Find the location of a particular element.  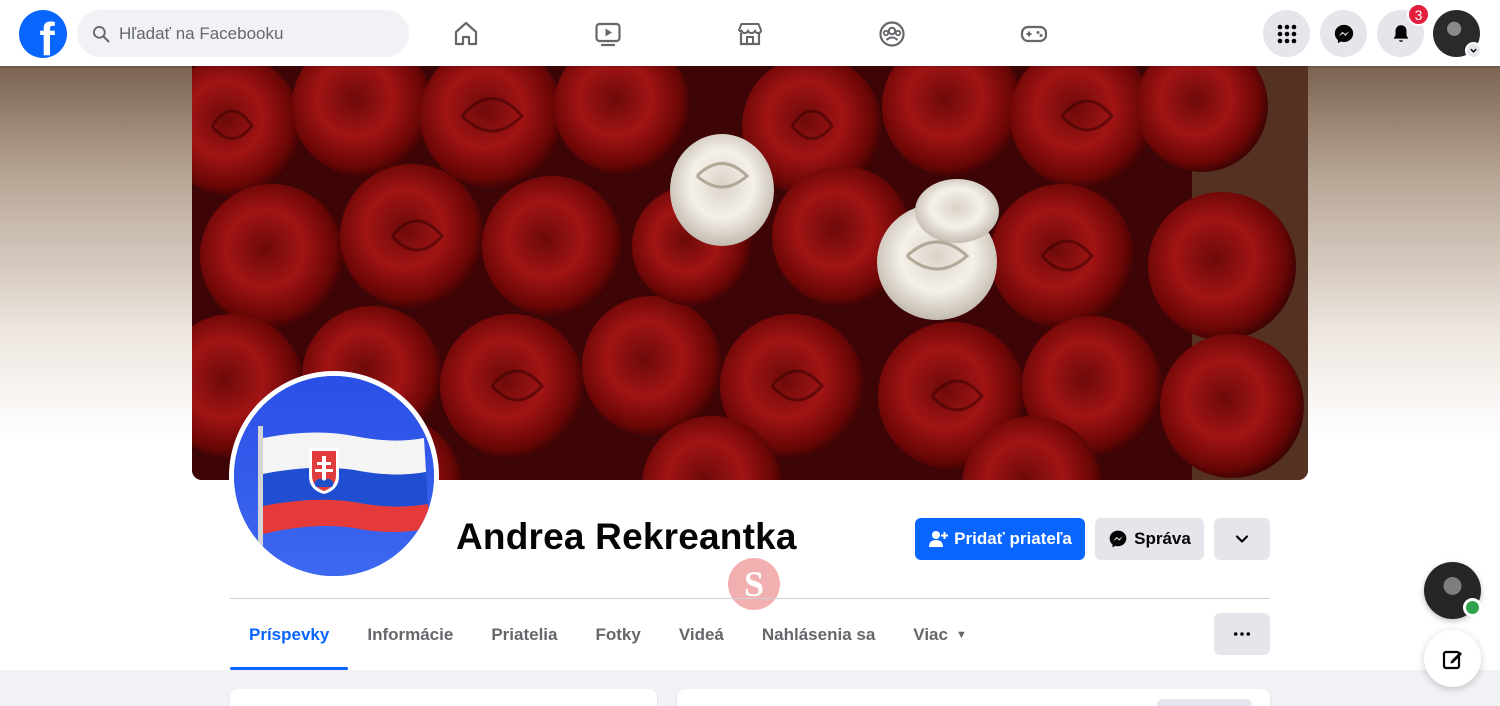

add-friend-icon is located at coordinates (939, 539).